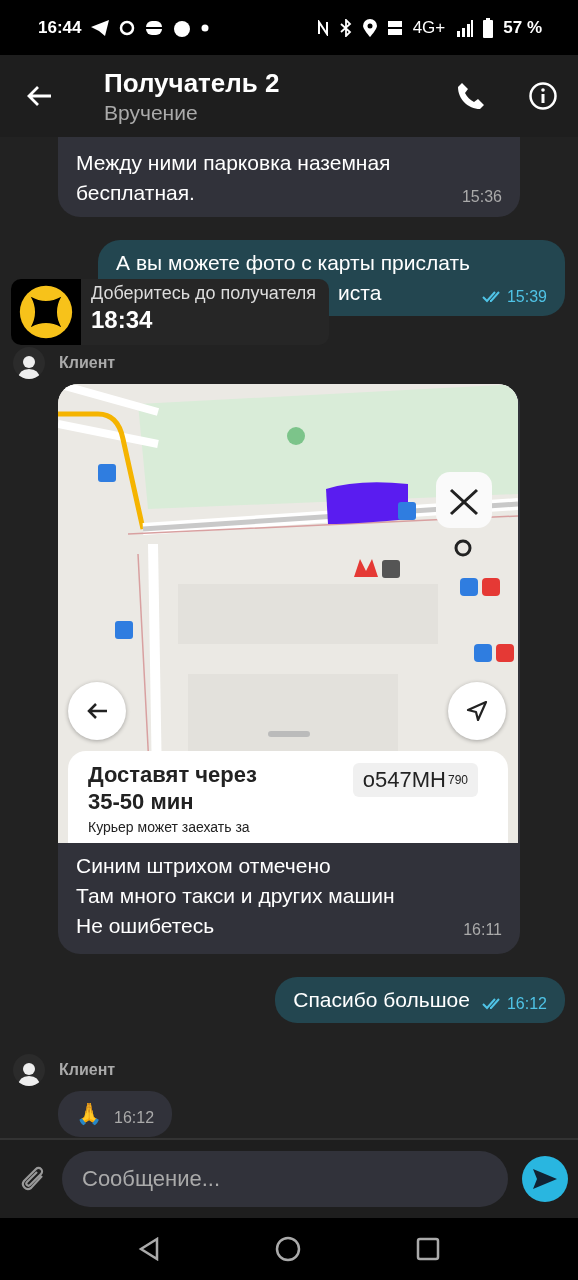 The image size is (578, 1280). I want to click on delivery-eta: Доставят через, so click(172, 774).